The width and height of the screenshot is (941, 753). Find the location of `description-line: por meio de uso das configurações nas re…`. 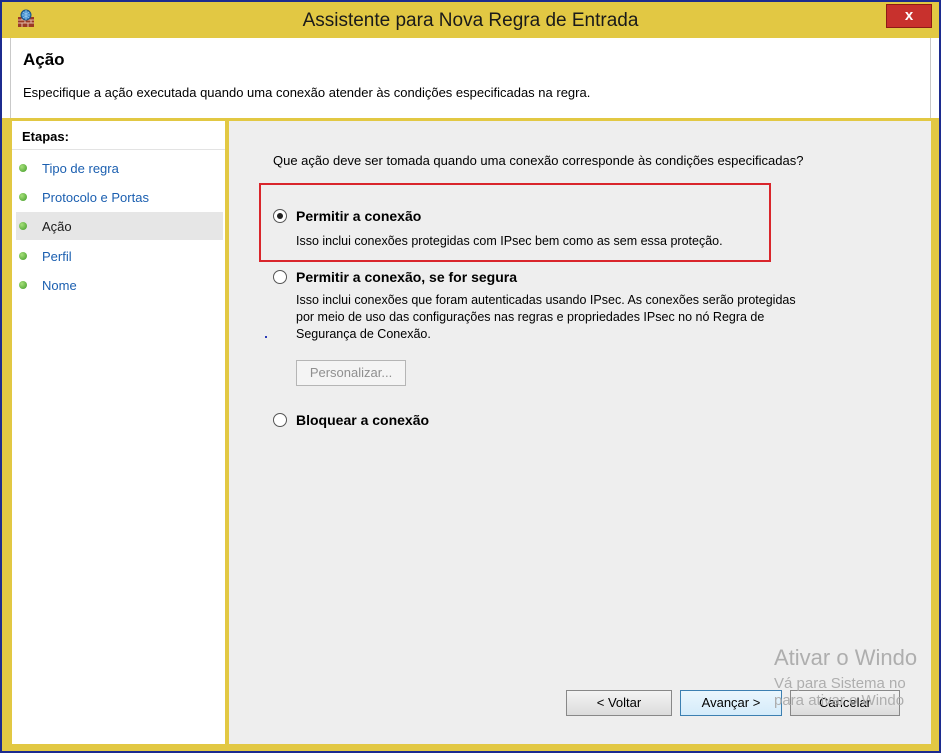

description-line: por meio de uso das configurações nas re… is located at coordinates (530, 317).